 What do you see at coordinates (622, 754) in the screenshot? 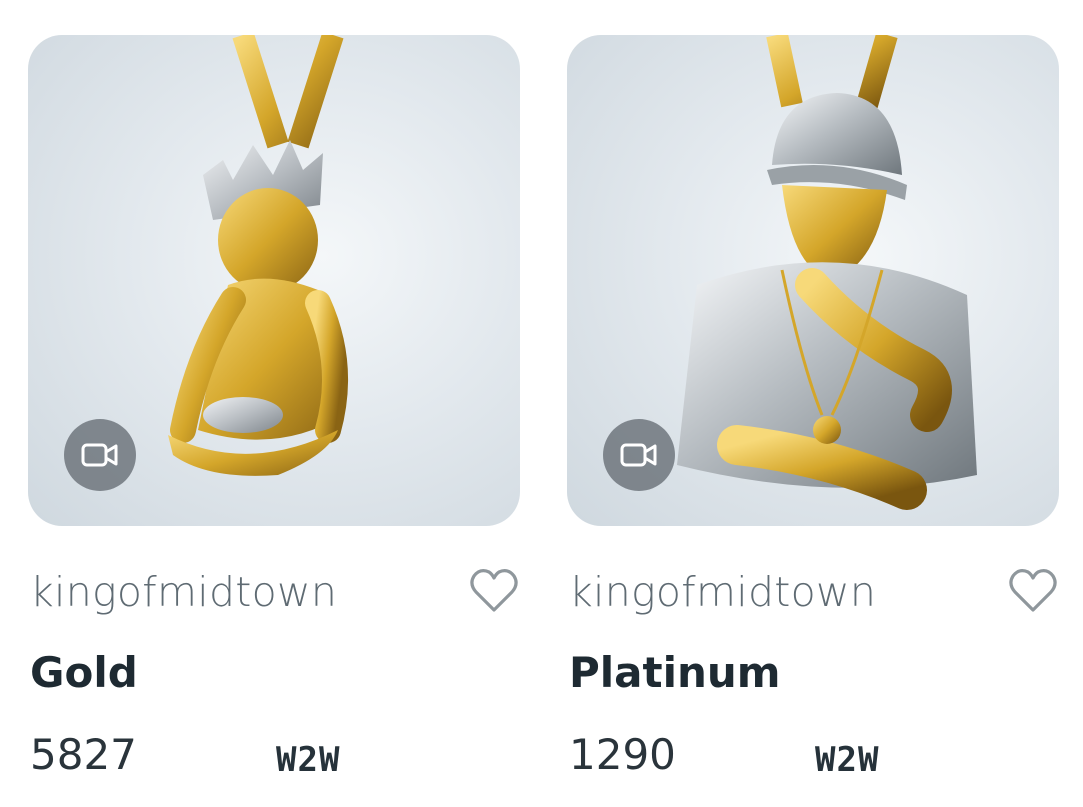
I see `edition-number: 1290` at bounding box center [622, 754].